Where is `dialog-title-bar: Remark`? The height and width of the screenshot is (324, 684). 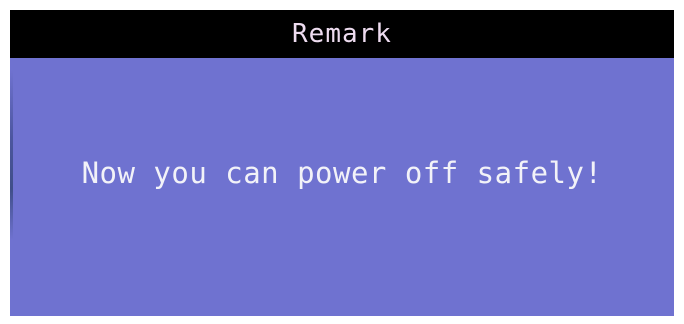
dialog-title-bar: Remark is located at coordinates (342, 34).